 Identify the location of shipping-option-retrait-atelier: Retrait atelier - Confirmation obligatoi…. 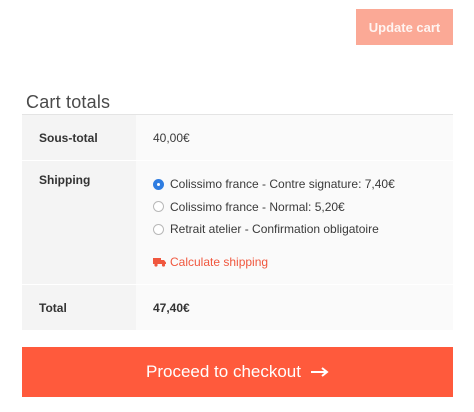
(303, 229).